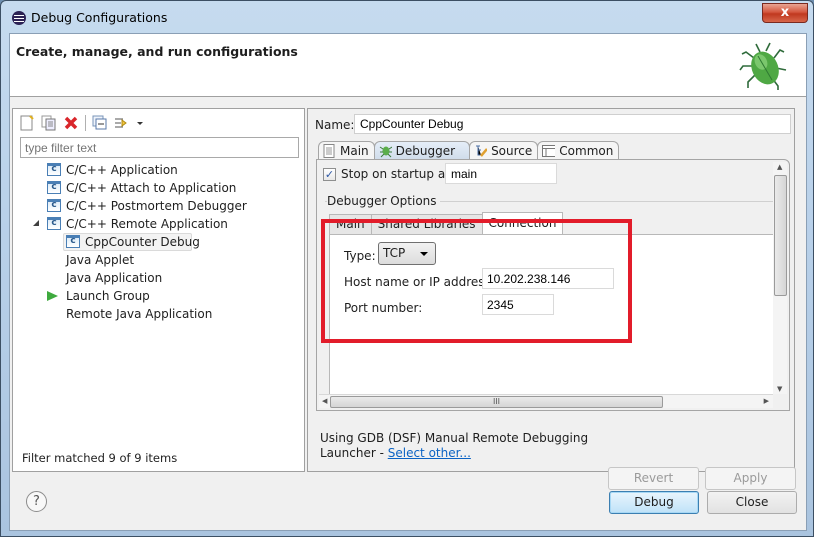 This screenshot has height=537, width=814. Describe the element at coordinates (385, 152) in the screenshot. I see `debugger-tab-icon` at that location.